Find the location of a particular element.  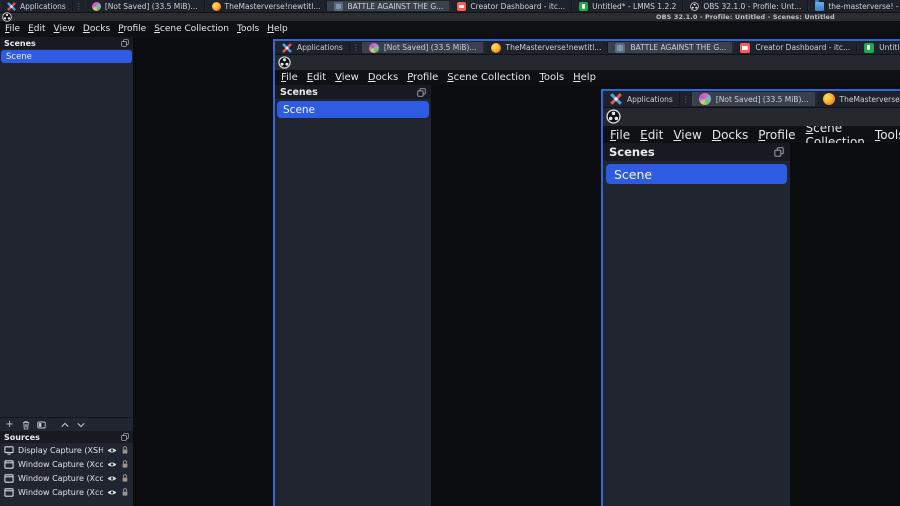

nested1-scene-item-selected: Scene is located at coordinates (353, 109).